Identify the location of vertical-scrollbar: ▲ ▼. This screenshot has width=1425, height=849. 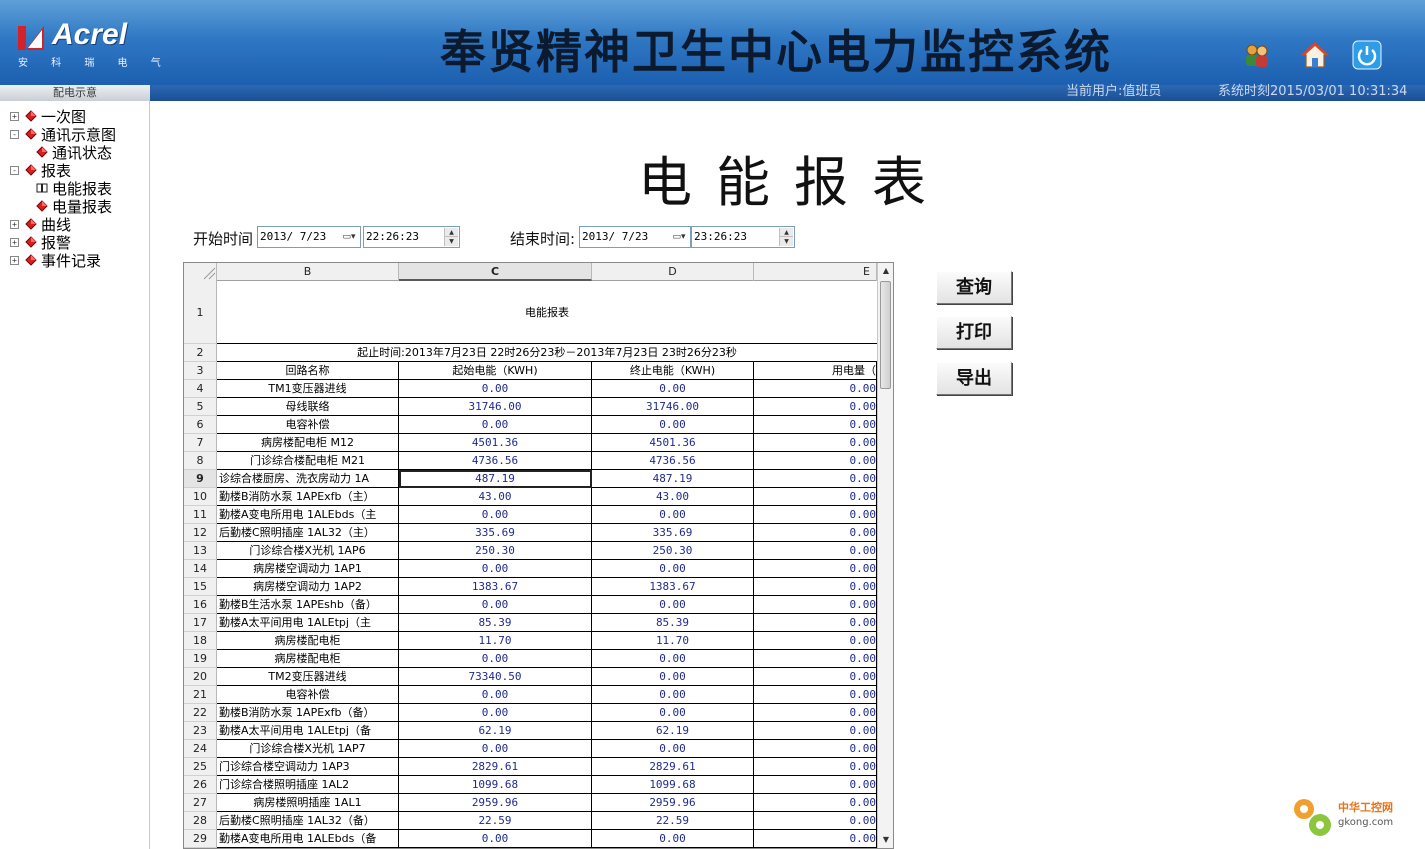
(885, 555).